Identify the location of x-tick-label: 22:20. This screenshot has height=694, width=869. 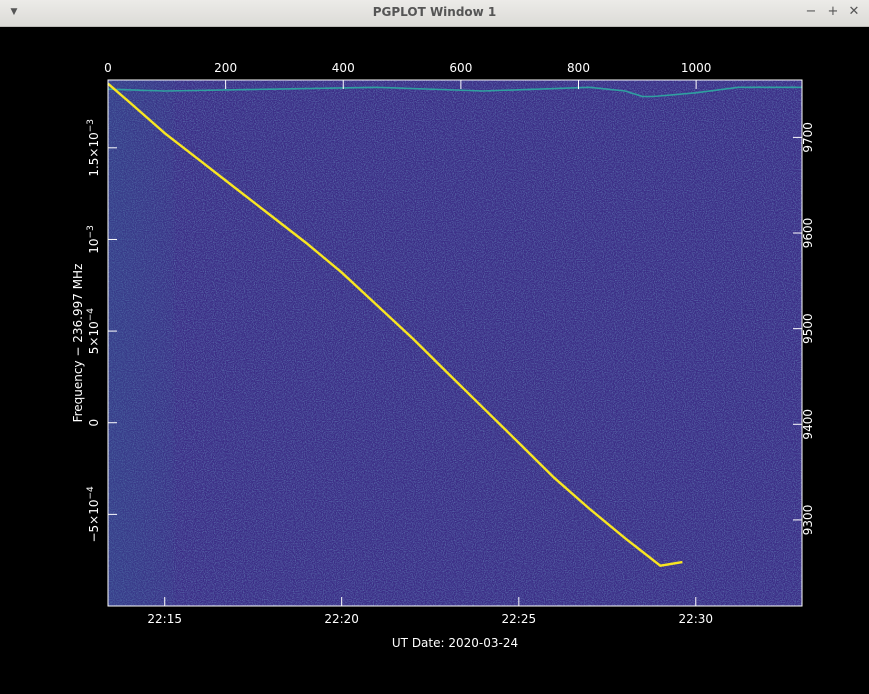
(341, 619).